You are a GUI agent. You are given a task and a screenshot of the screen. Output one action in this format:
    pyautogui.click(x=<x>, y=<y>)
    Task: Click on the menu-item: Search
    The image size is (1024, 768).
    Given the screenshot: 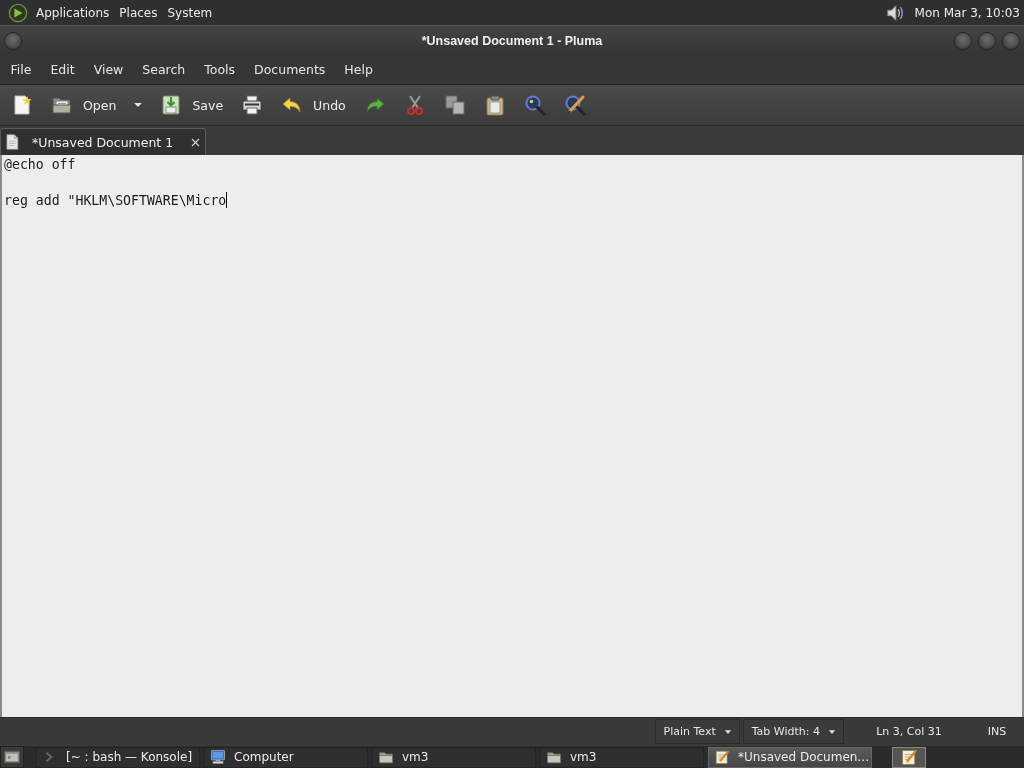 What is the action you would take?
    pyautogui.click(x=163, y=69)
    